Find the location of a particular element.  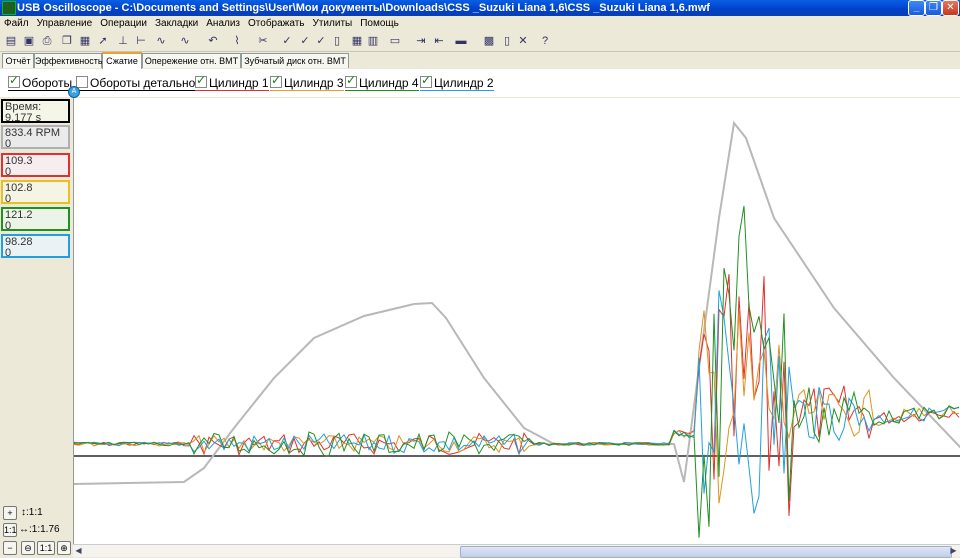

auto-scale-badge: A is located at coordinates (74, 92).